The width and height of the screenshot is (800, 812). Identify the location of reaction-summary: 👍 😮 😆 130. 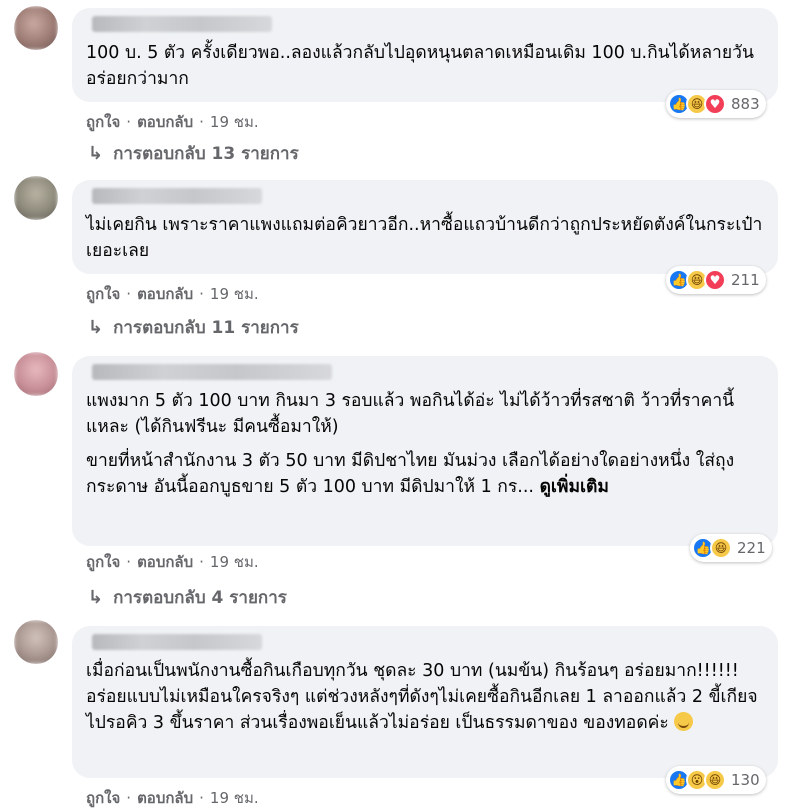
(716, 780).